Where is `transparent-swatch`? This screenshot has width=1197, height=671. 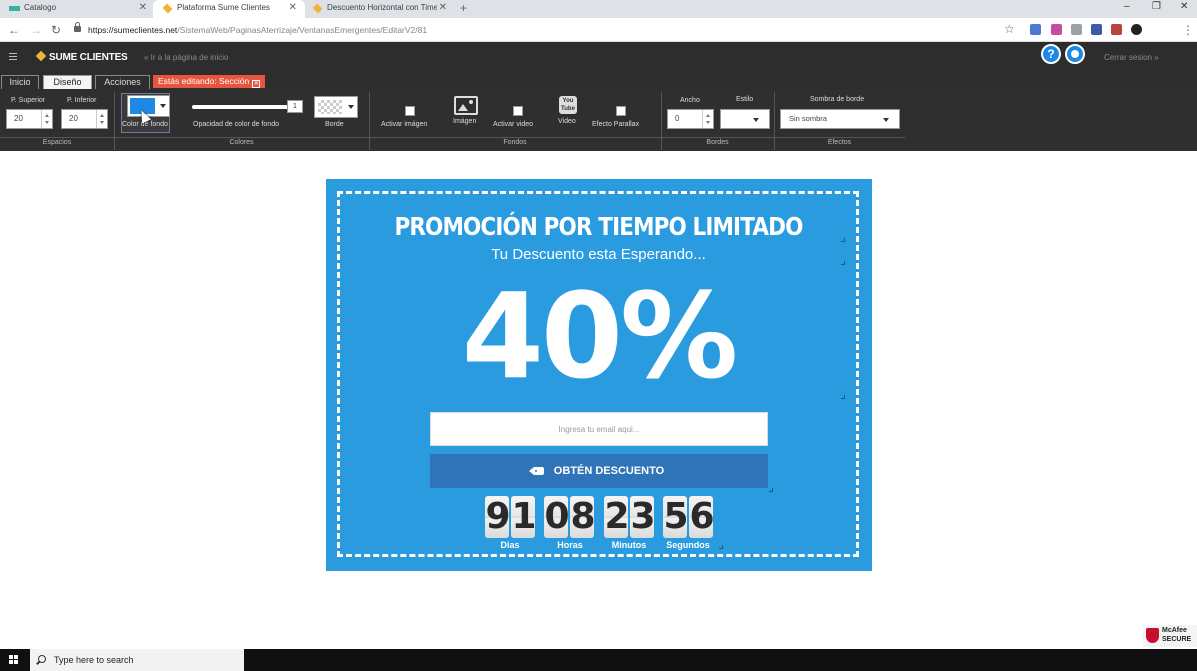 transparent-swatch is located at coordinates (330, 107).